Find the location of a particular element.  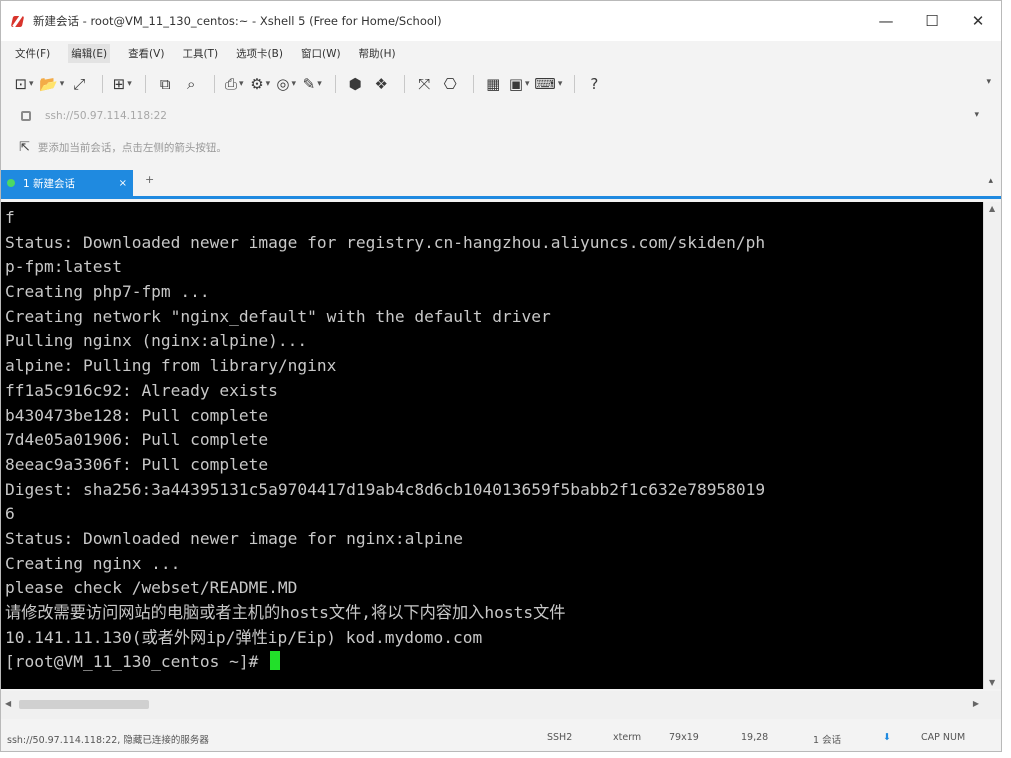

disconnect-icon: ⤢ is located at coordinates (79, 84).